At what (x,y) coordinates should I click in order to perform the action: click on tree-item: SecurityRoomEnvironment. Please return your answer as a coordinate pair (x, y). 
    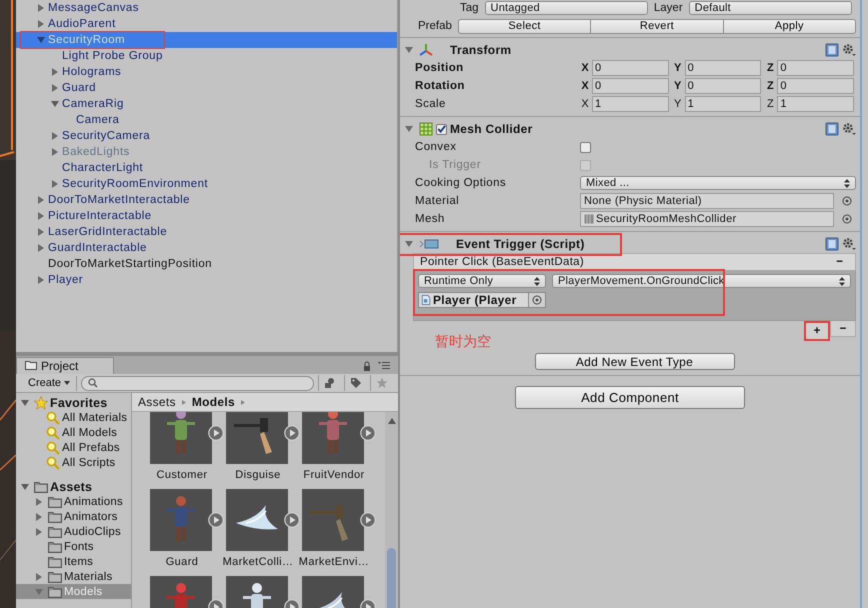
    Looking at the image, I should click on (206, 184).